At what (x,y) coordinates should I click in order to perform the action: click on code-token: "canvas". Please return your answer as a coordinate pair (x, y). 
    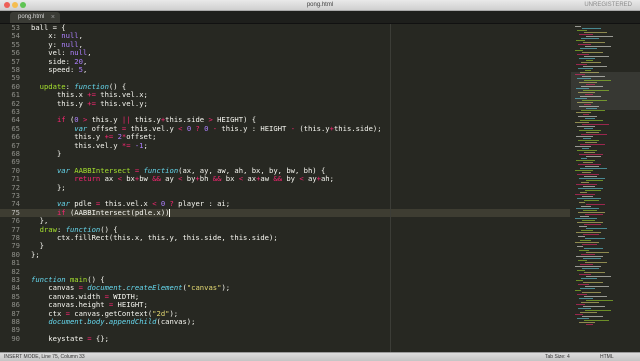
    Looking at the image, I should click on (204, 288).